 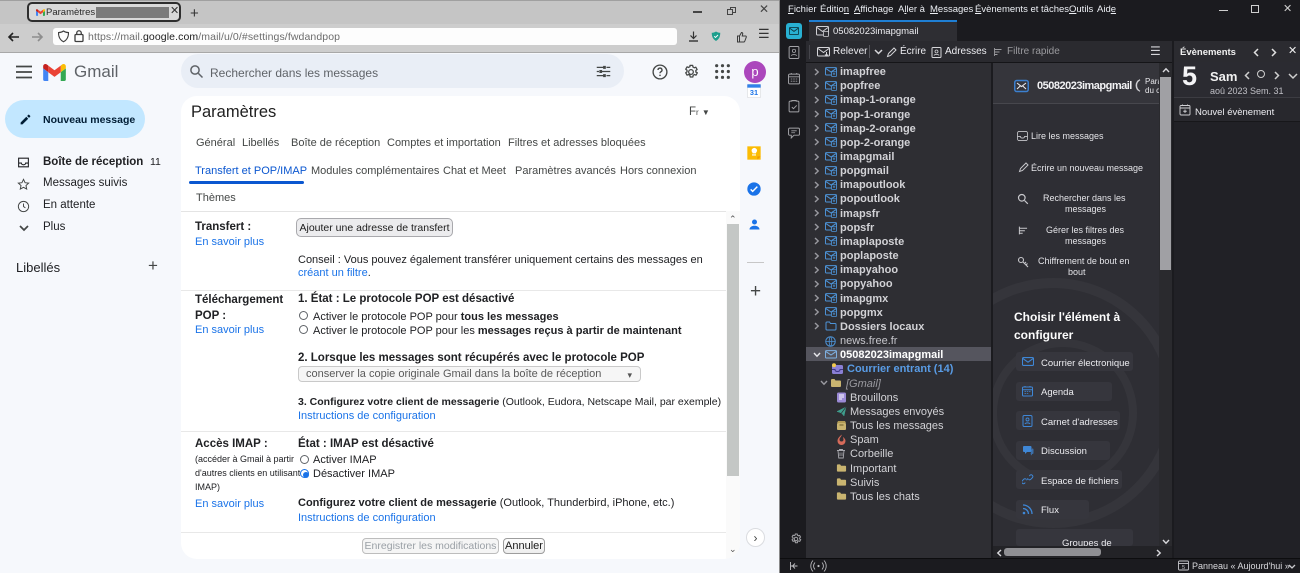 What do you see at coordinates (1183, 568) in the screenshot?
I see `svg-text: 5` at bounding box center [1183, 568].